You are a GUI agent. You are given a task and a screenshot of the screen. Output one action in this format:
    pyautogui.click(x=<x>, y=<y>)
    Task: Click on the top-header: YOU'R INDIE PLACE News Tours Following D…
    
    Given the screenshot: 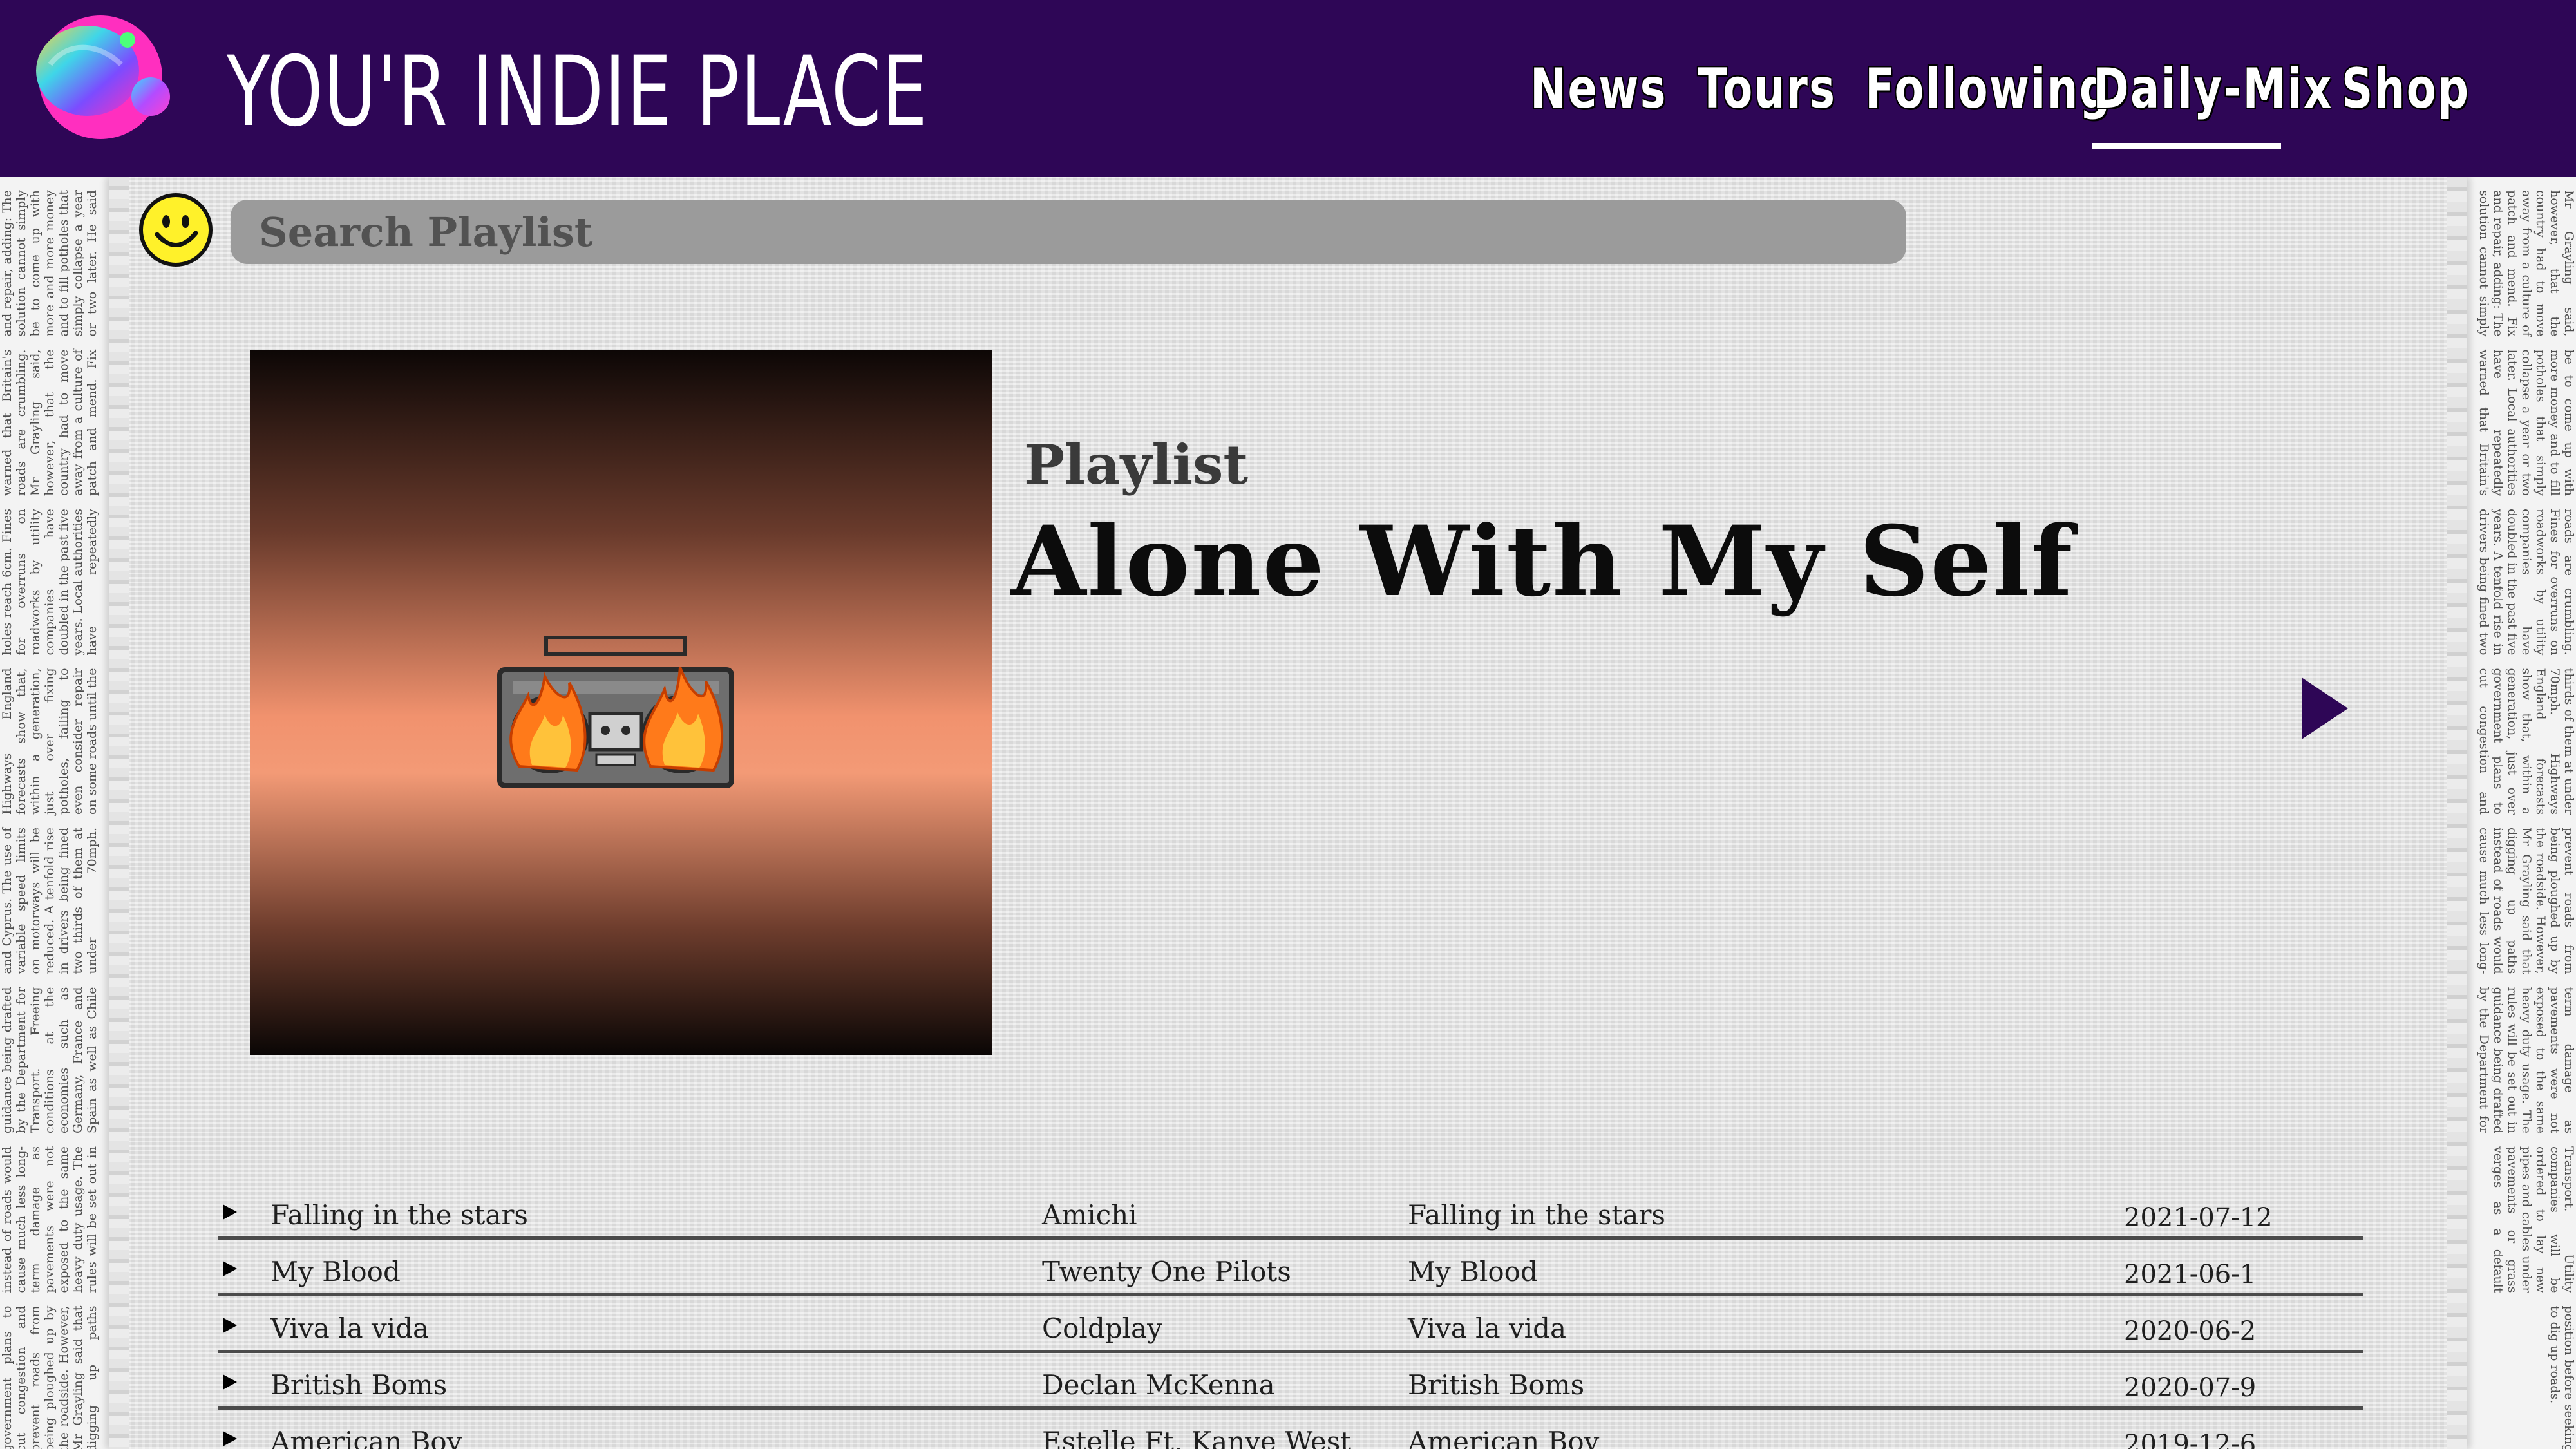 What is the action you would take?
    pyautogui.click(x=1288, y=88)
    